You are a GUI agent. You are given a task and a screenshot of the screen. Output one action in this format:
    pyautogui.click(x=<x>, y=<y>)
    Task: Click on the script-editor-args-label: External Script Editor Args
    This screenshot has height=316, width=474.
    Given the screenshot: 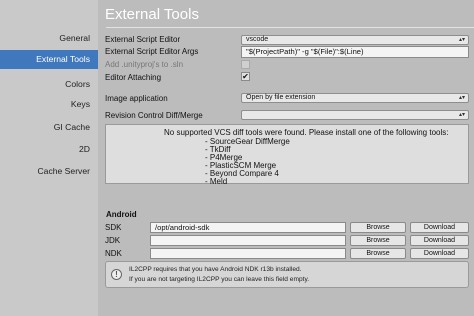 What is the action you would take?
    pyautogui.click(x=152, y=51)
    